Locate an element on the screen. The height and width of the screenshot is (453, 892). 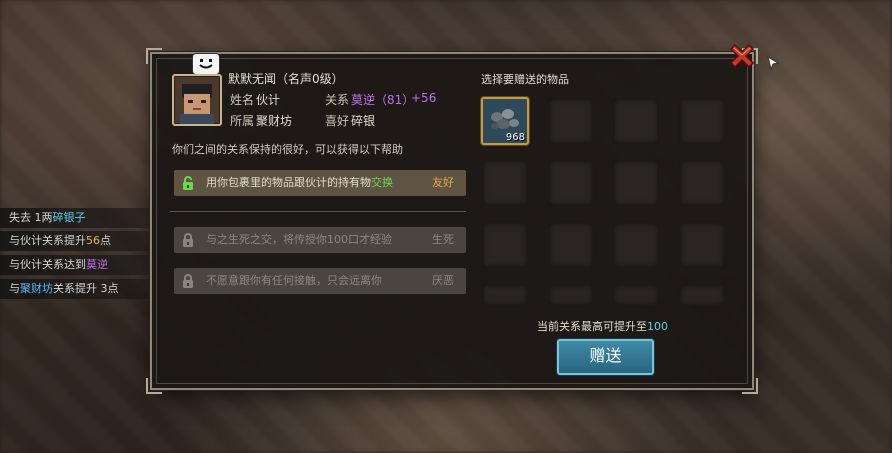
option-exchange: 用你包裹里的物品跟伙计的持有物交换 友好 is located at coordinates (320, 183).